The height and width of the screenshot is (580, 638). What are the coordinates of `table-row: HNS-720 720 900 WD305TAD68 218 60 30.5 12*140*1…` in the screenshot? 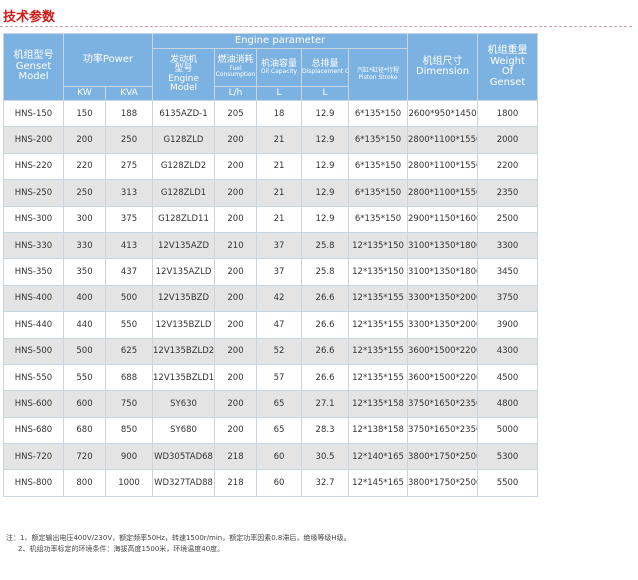 It's located at (271, 457).